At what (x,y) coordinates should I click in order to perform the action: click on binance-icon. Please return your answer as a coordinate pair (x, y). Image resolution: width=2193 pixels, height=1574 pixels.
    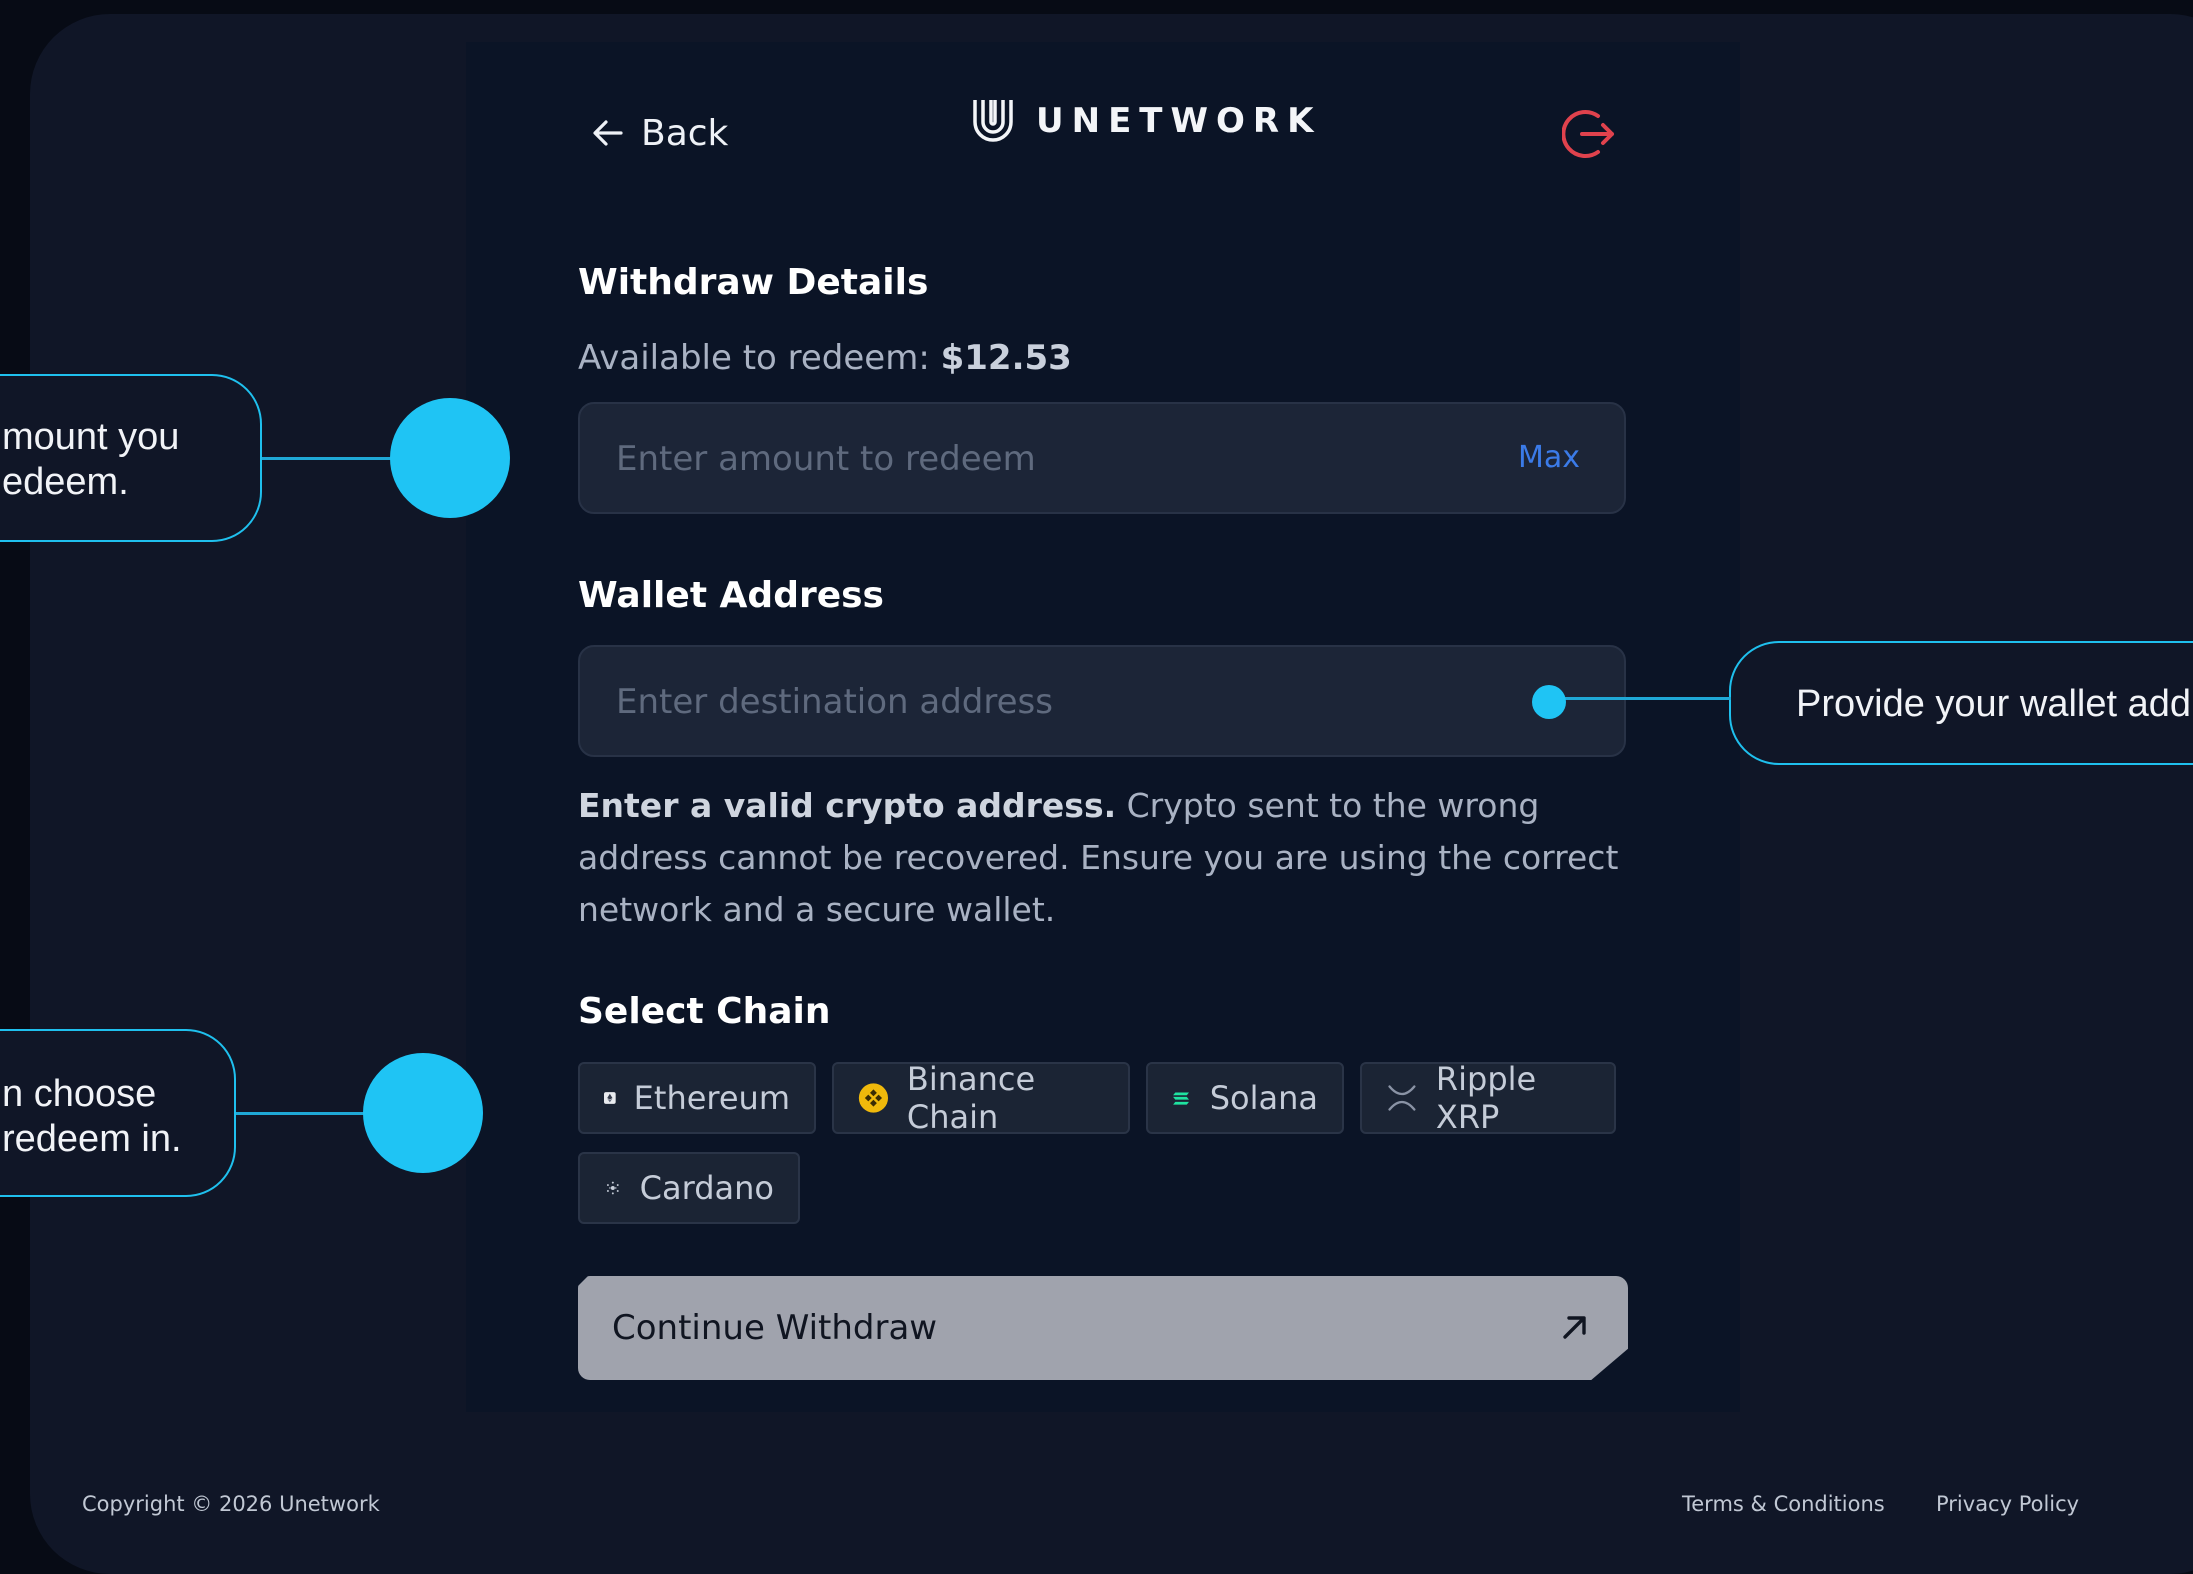
    Looking at the image, I should click on (873, 1098).